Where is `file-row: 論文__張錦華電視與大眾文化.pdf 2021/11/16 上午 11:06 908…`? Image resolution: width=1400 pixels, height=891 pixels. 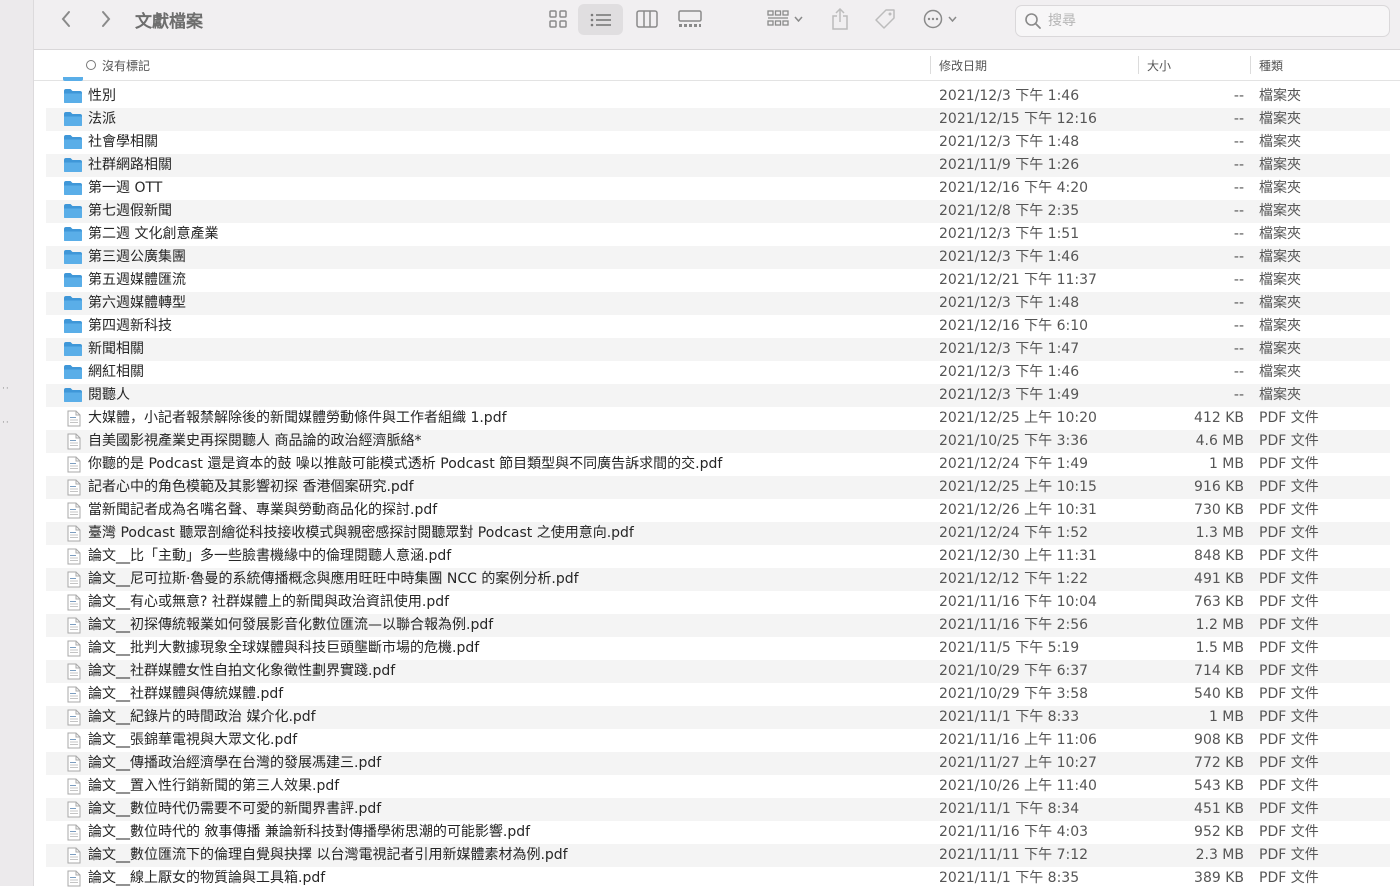
file-row: 論文__張錦華電視與大眾文化.pdf 2021/11/16 上午 11:06 908… is located at coordinates (718, 740).